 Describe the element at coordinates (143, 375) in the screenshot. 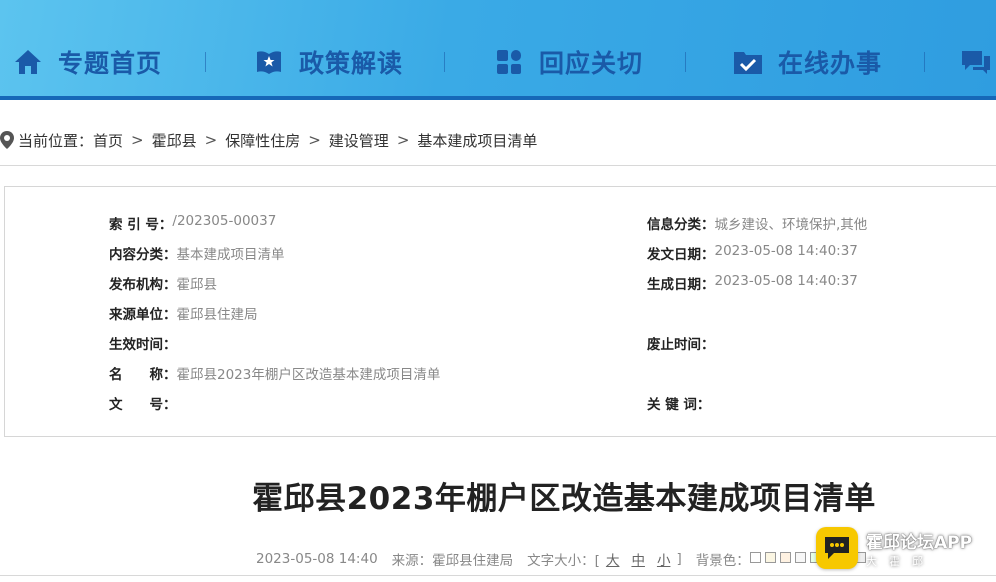

I see `info-key: 名 称：` at that location.